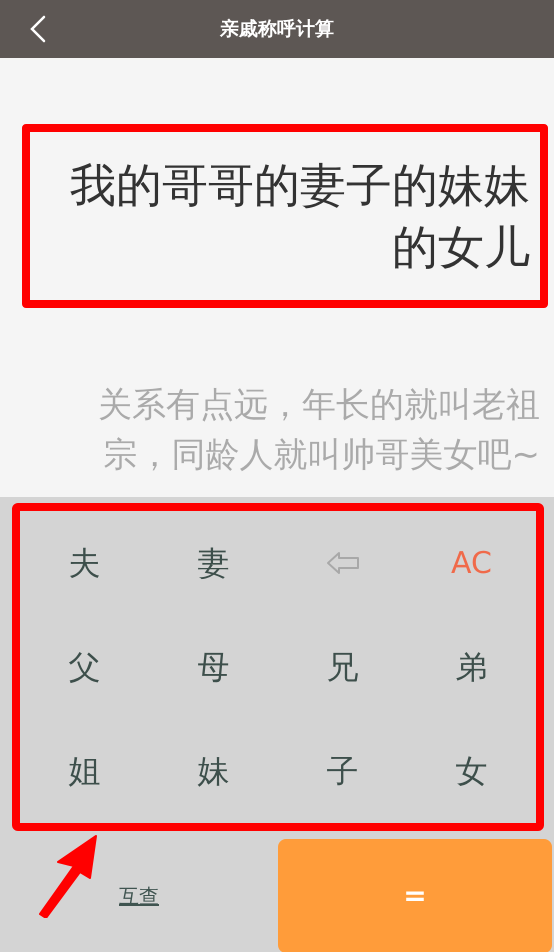 The image size is (554, 952). What do you see at coordinates (471, 771) in the screenshot?
I see `relation-key: 女` at bounding box center [471, 771].